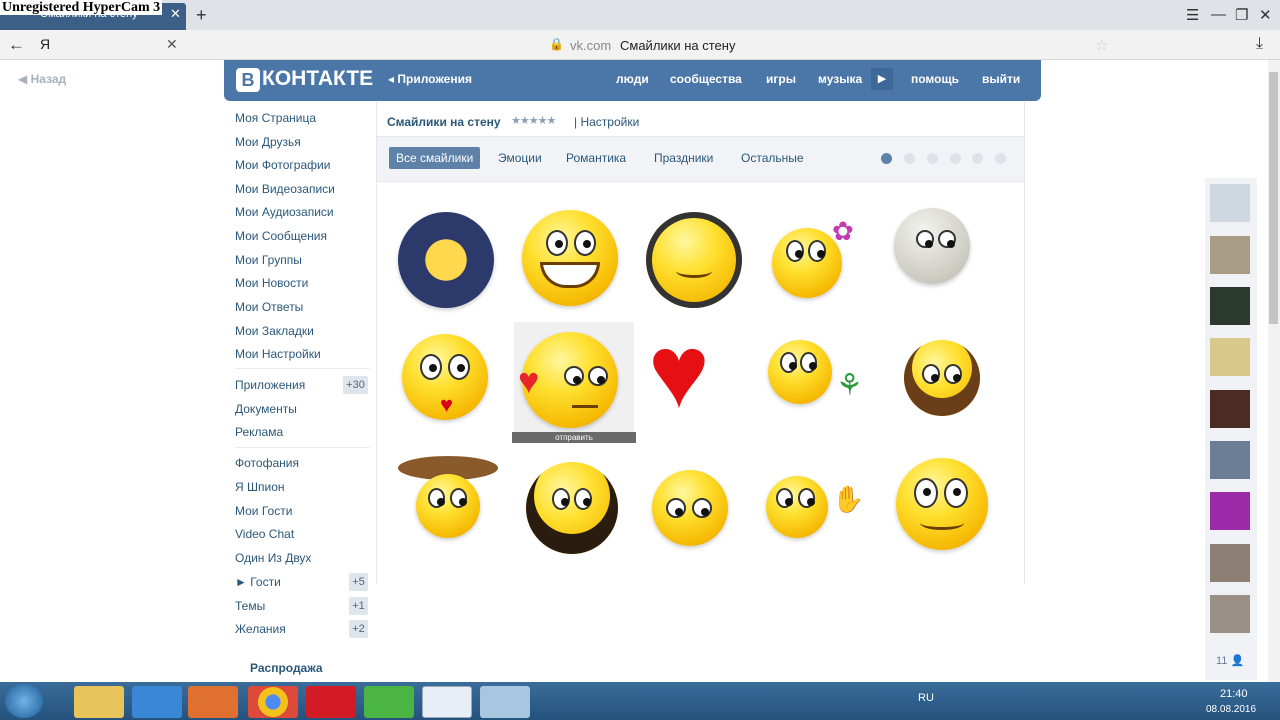 Image resolution: width=1280 pixels, height=720 pixels. Describe the element at coordinates (358, 582) in the screenshot. I see `guests-count-badge: +5` at that location.